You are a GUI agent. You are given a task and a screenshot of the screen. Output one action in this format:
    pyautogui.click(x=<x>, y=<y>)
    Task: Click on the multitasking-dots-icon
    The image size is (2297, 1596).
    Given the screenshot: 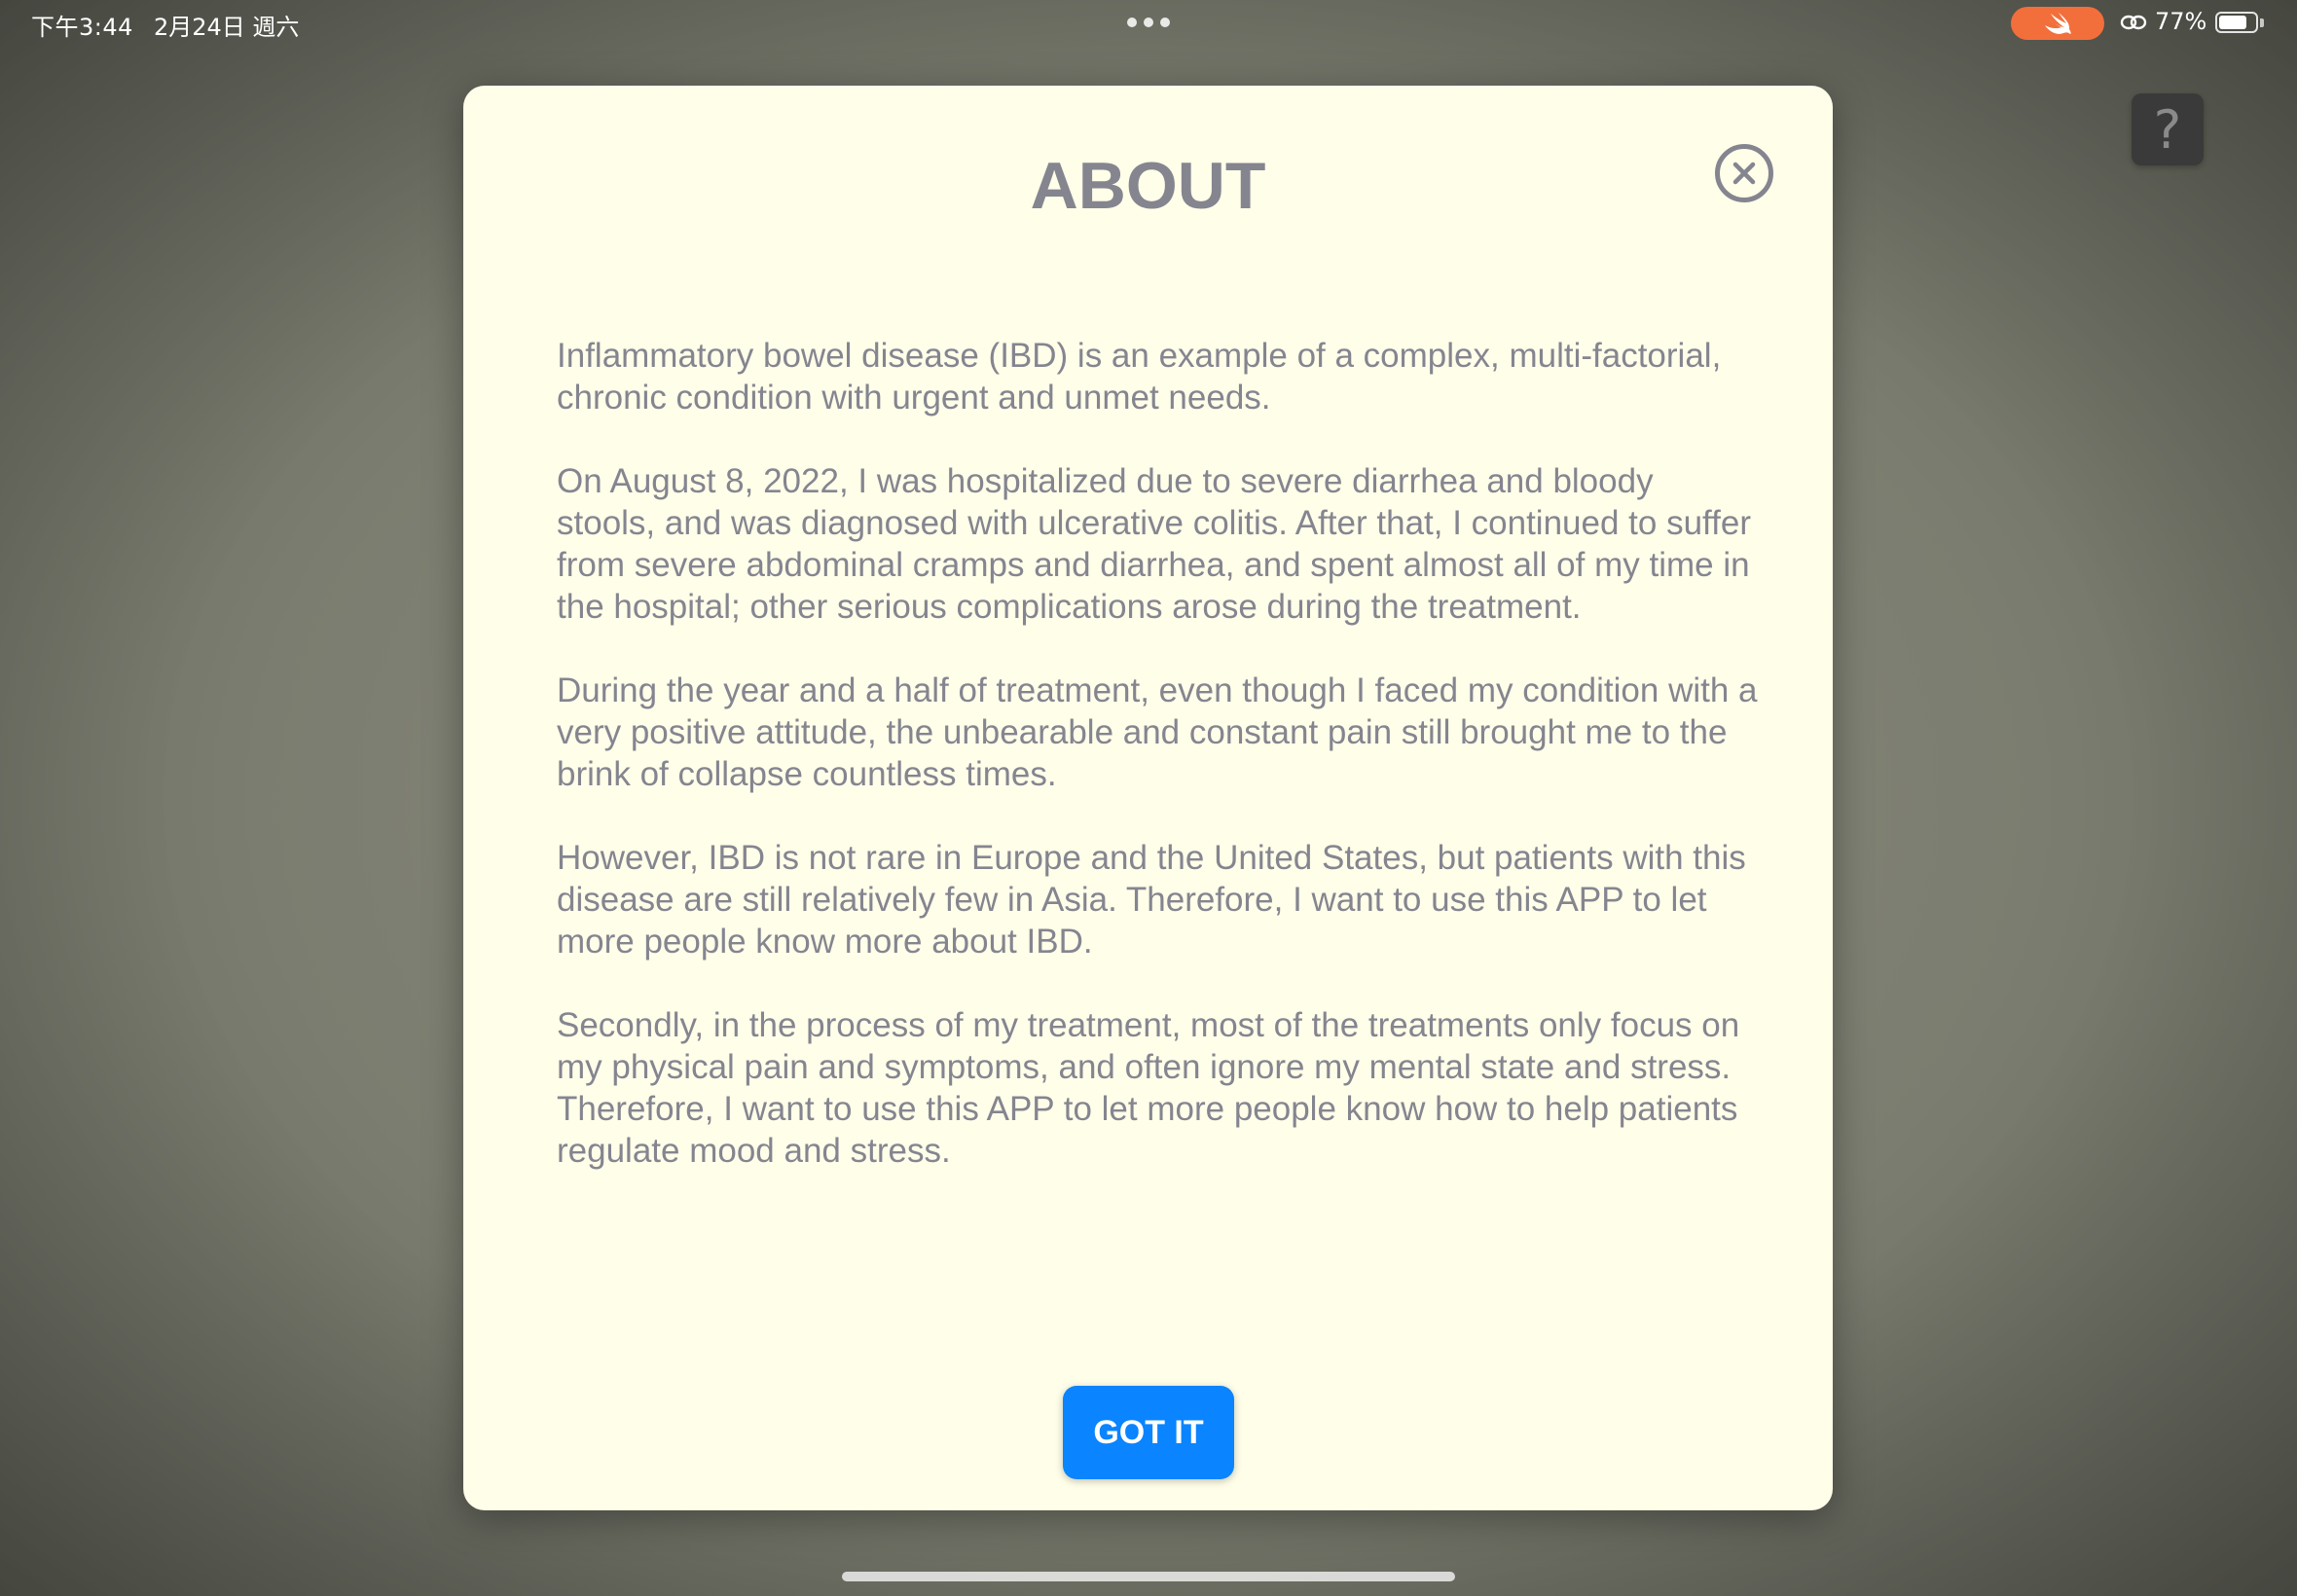 What is the action you would take?
    pyautogui.click(x=1148, y=22)
    